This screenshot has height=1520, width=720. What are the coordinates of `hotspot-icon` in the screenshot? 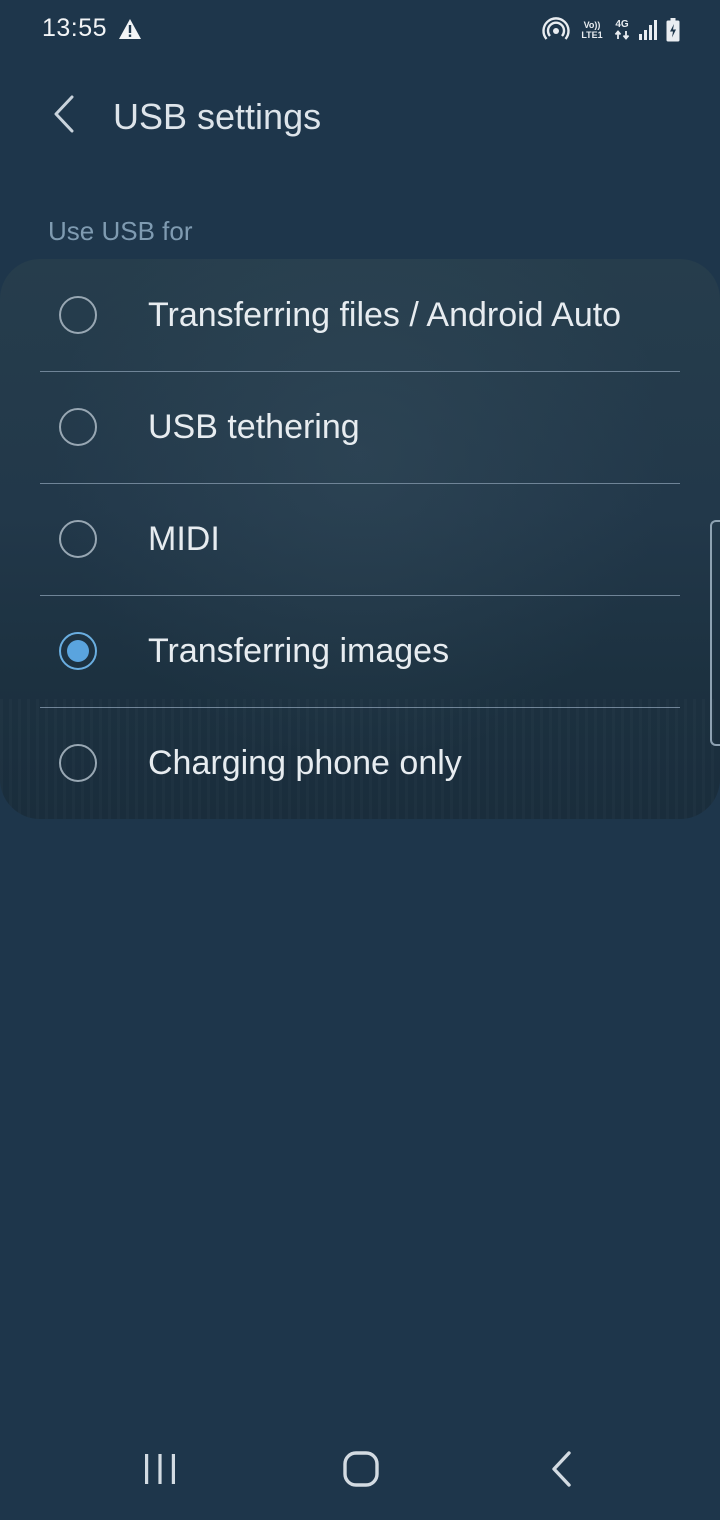 It's located at (556, 30).